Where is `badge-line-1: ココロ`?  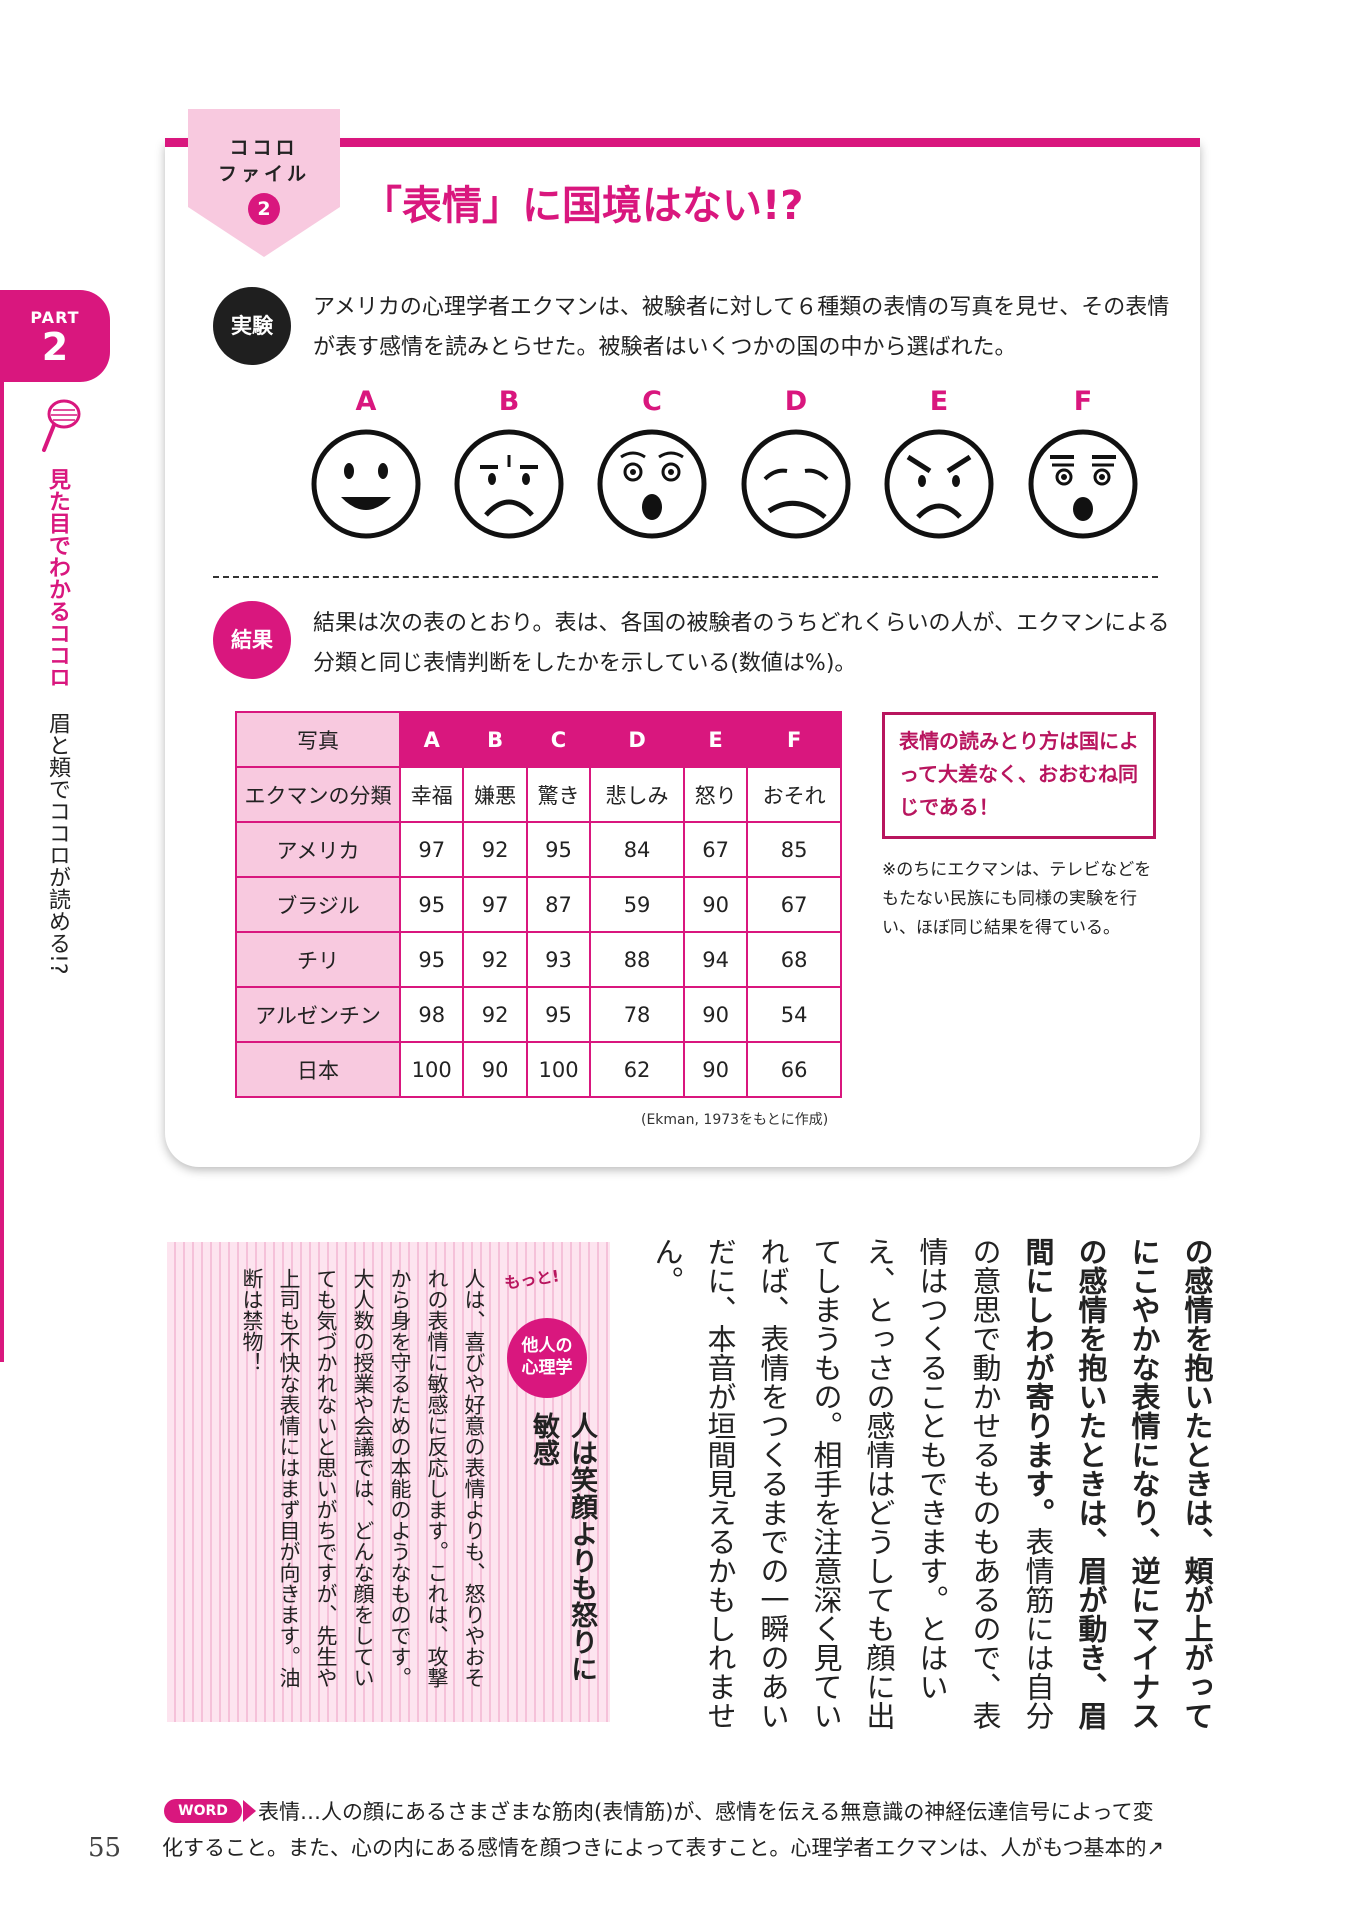 badge-line-1: ココロ is located at coordinates (264, 148).